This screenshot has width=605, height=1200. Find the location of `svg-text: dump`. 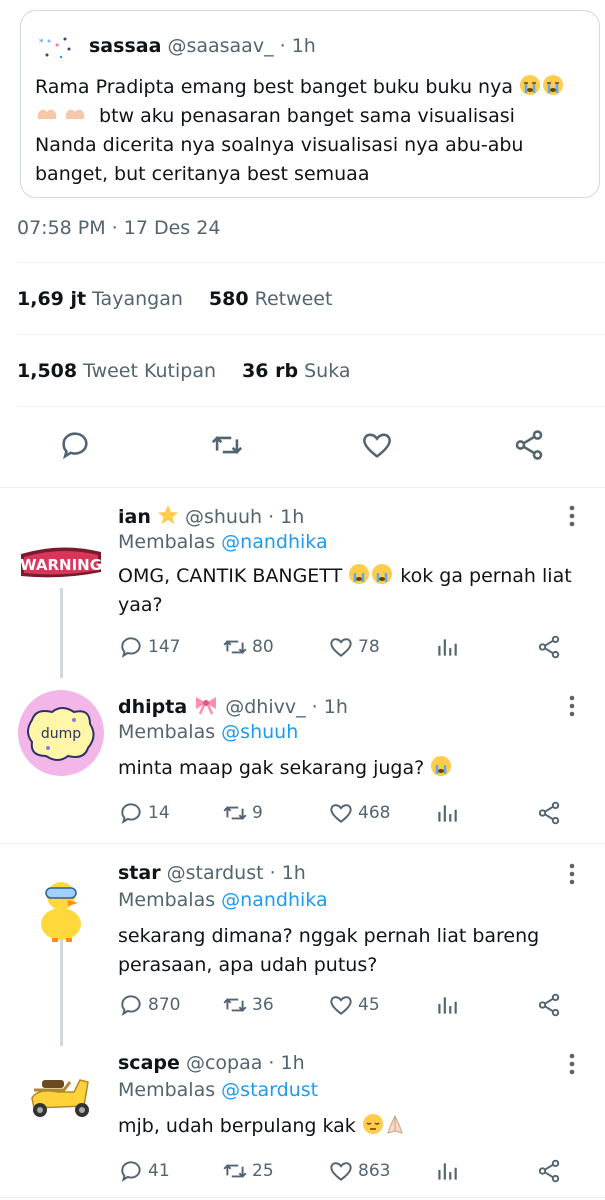

svg-text: dump is located at coordinates (61, 734).